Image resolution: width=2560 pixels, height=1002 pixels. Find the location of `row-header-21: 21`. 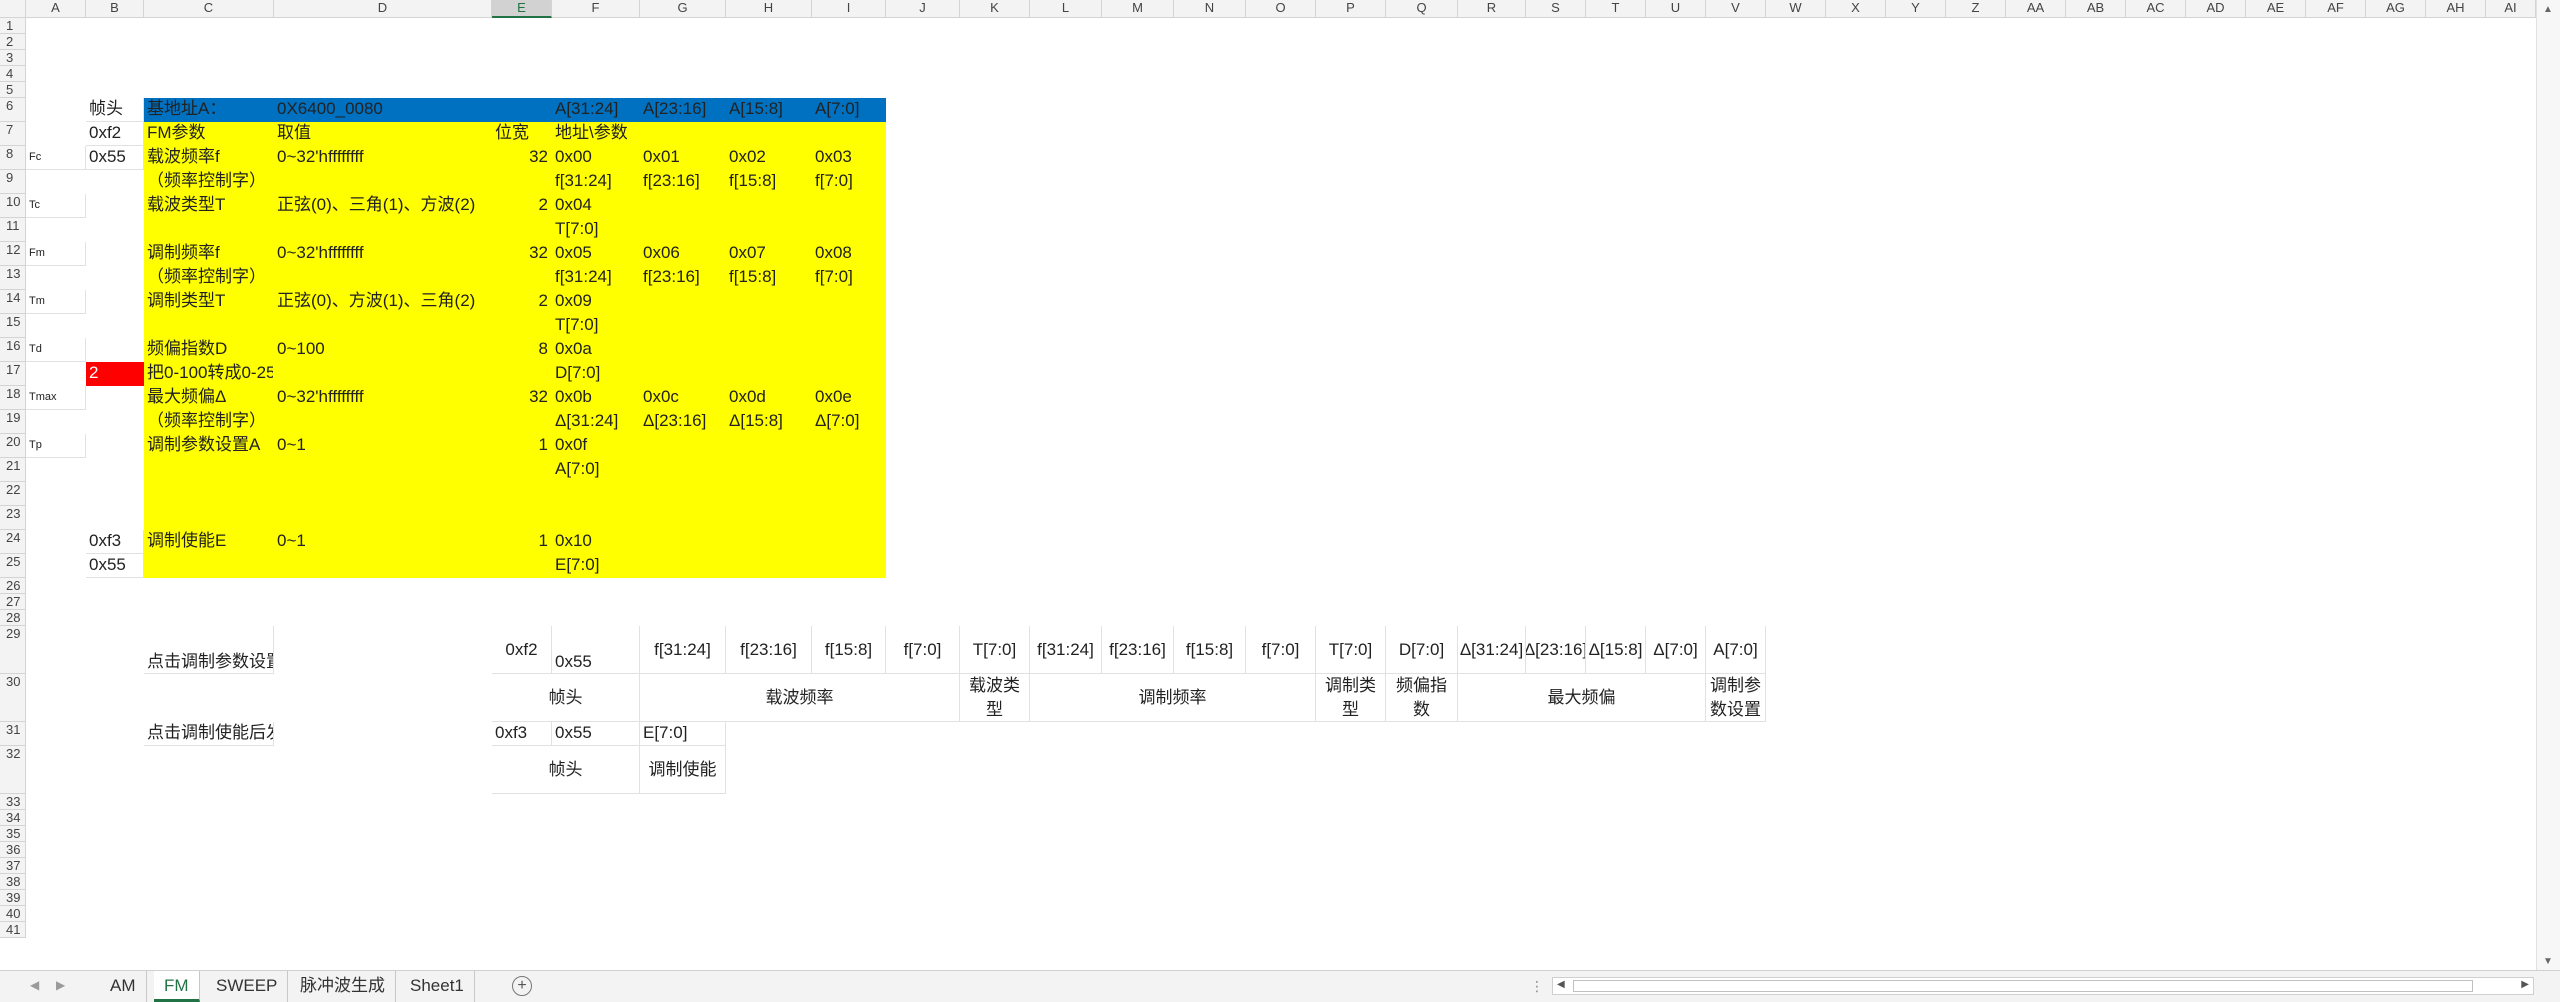

row-header-21: 21 is located at coordinates (13, 470).